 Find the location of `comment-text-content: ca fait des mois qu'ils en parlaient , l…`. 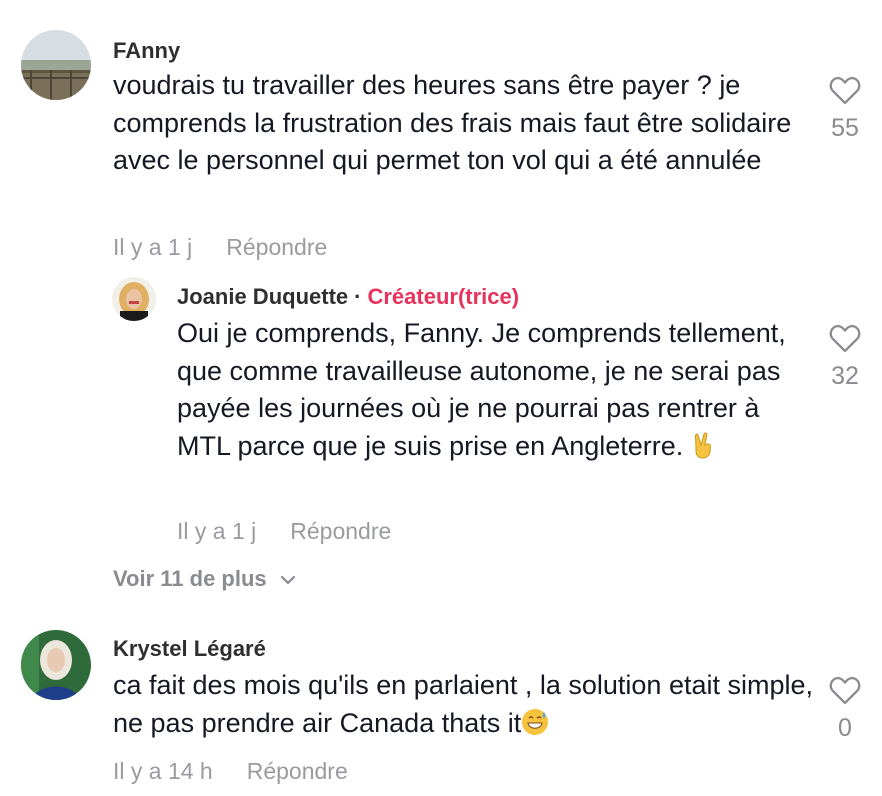

comment-text-content: ca fait des mois qu'ils en parlaient , l… is located at coordinates (463, 704).